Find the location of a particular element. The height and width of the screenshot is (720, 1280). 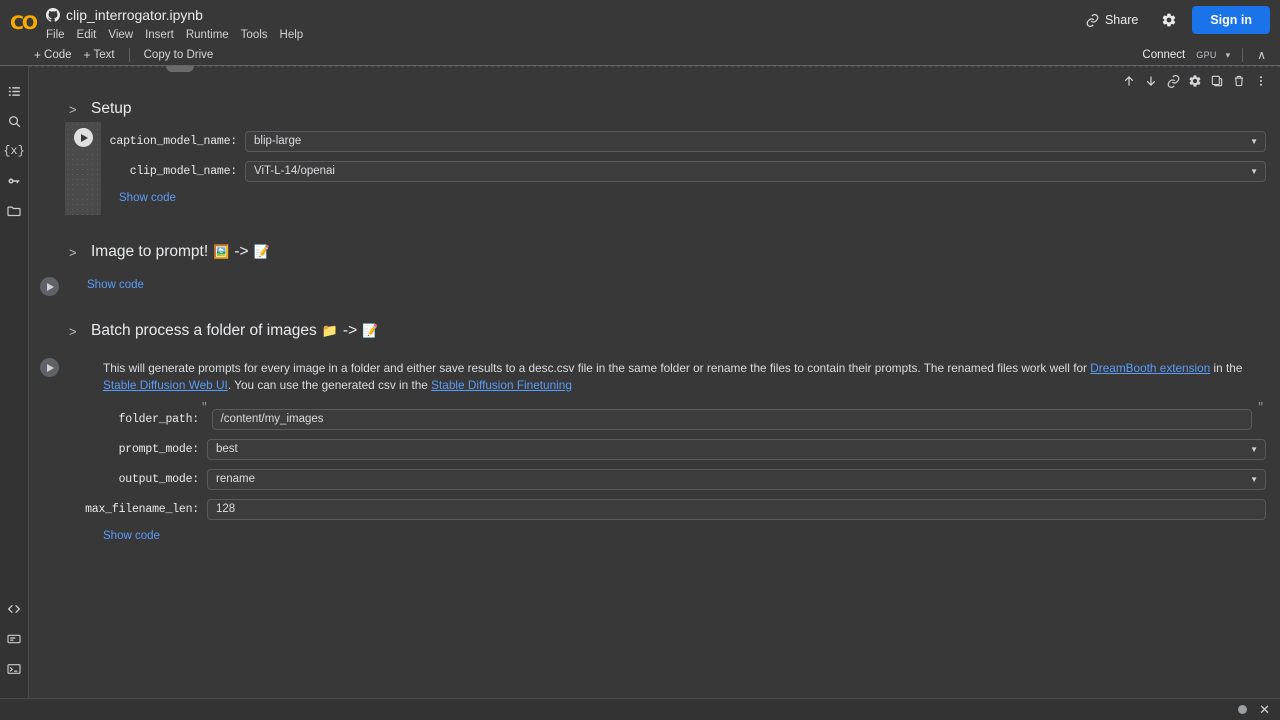

section-title-text: Setup is located at coordinates (111, 108).